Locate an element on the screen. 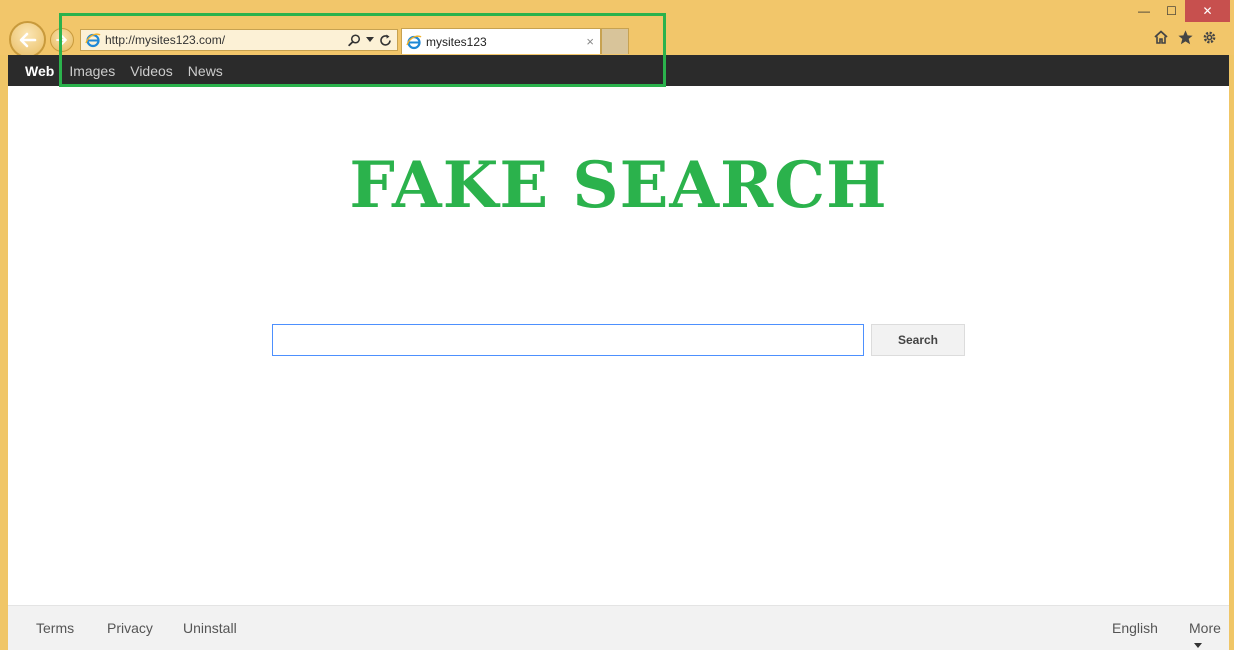 This screenshot has height=650, width=1234. search-icon is located at coordinates (354, 40).